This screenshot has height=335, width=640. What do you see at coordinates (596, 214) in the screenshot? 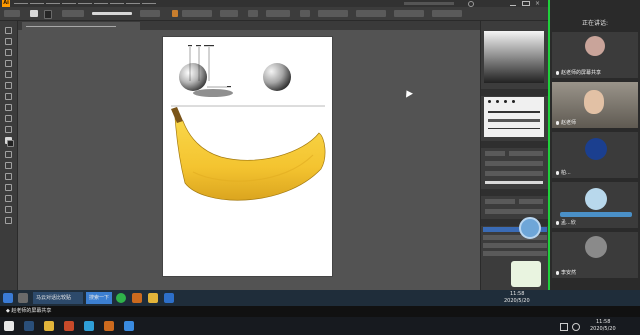
I see `reaction-bar` at bounding box center [596, 214].